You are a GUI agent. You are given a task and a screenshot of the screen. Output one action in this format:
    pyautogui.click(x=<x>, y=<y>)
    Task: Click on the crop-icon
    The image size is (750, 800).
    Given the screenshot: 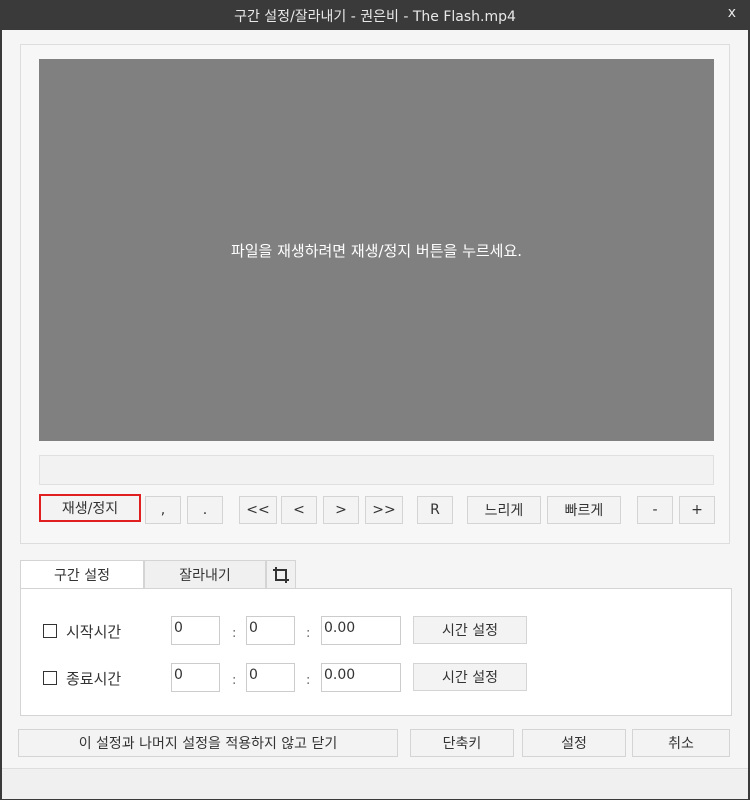 What is the action you would take?
    pyautogui.click(x=281, y=574)
    